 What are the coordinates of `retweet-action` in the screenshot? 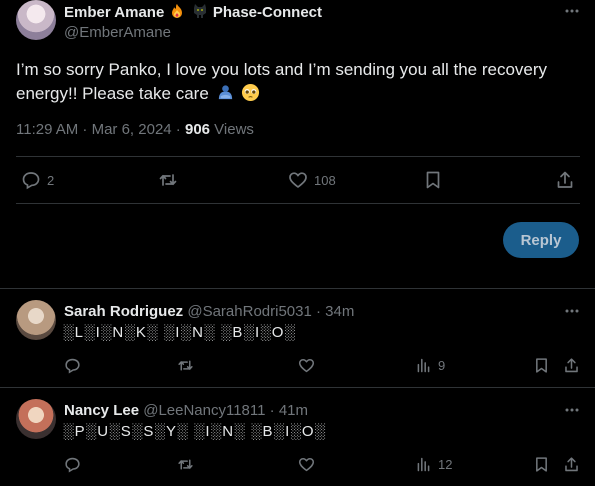 It's located at (171, 180).